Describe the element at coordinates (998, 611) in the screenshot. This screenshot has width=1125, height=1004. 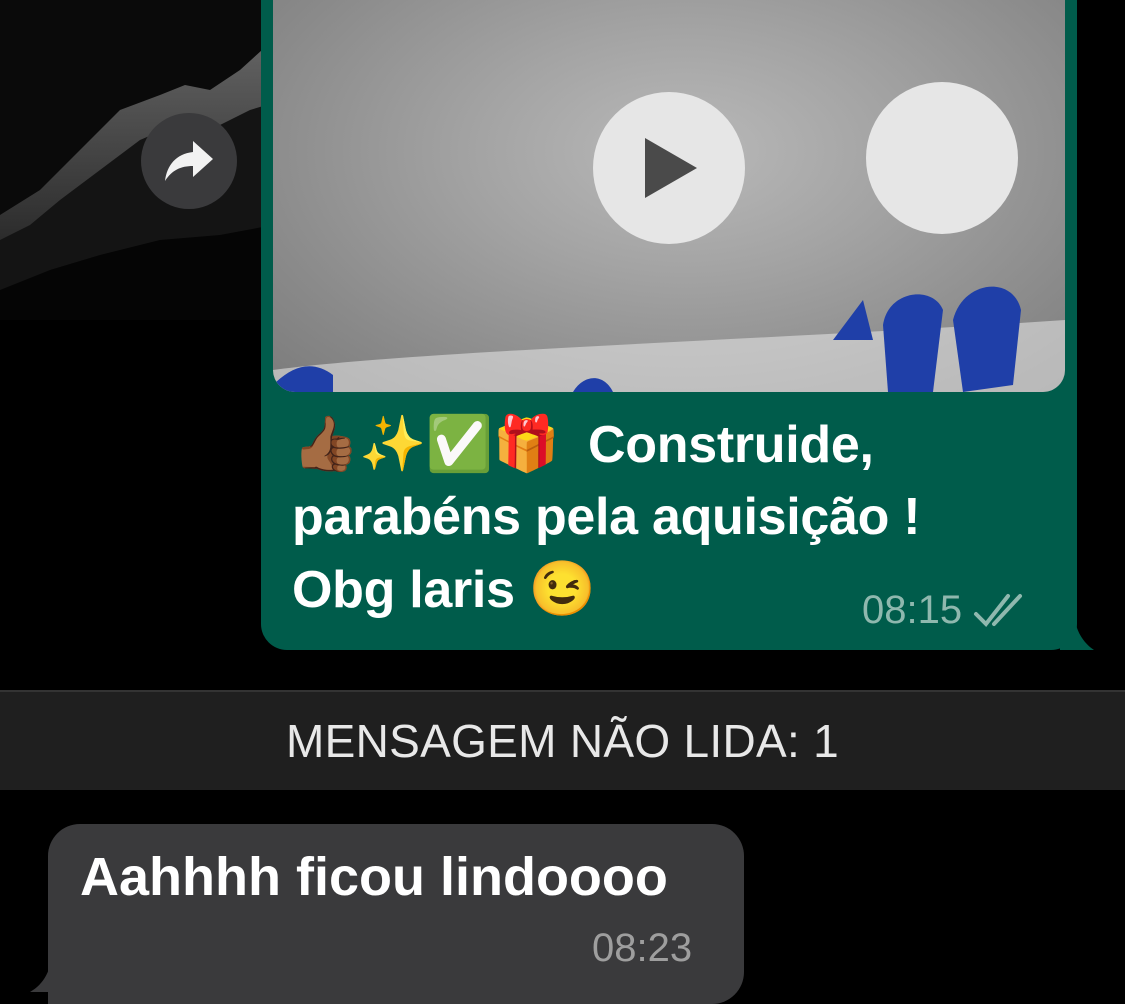
I see `double-check-icon` at that location.